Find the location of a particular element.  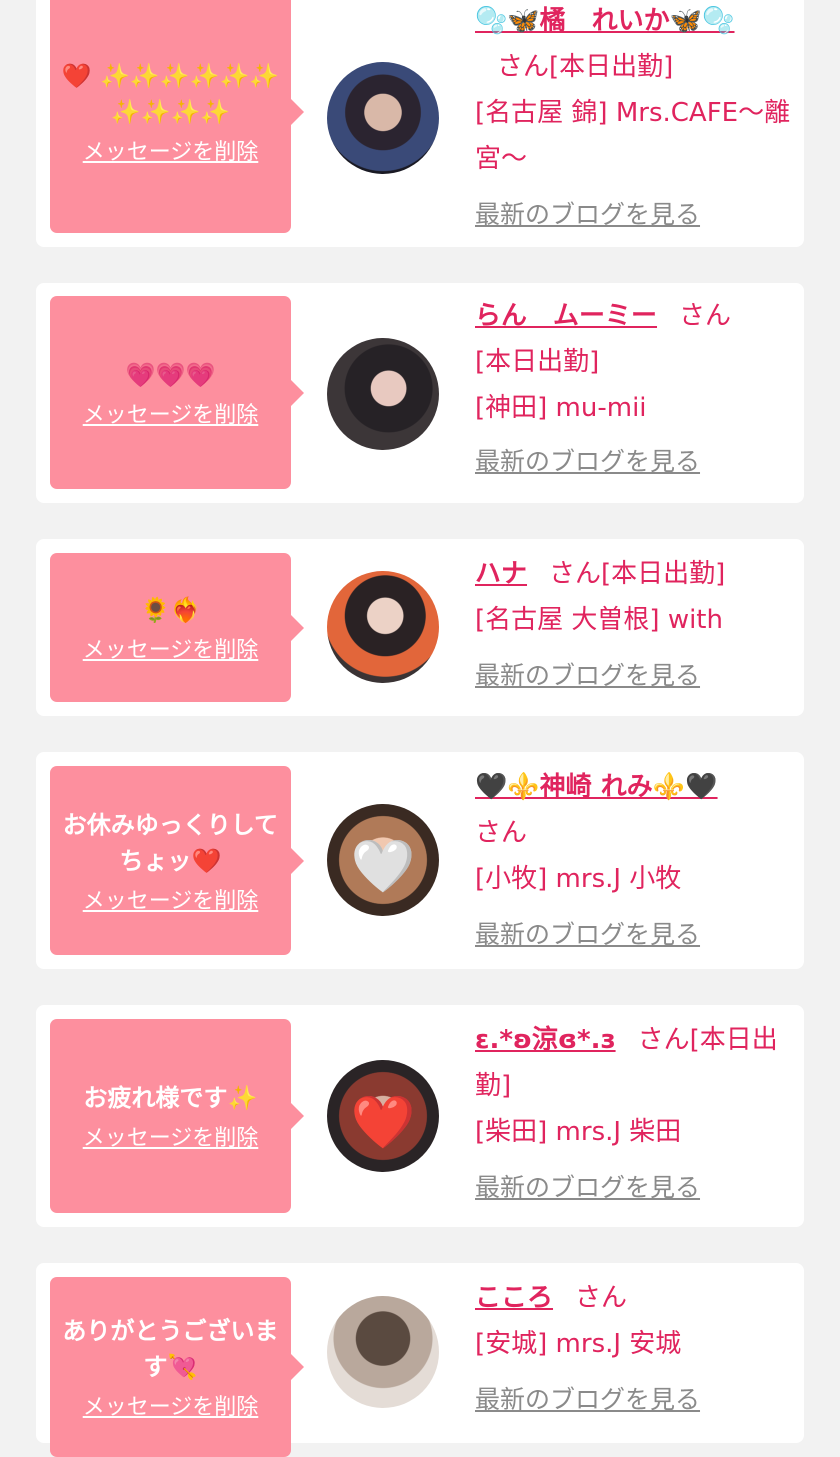

message-bubble: 💗💗💗 メッセージを削除 is located at coordinates (177, 392).